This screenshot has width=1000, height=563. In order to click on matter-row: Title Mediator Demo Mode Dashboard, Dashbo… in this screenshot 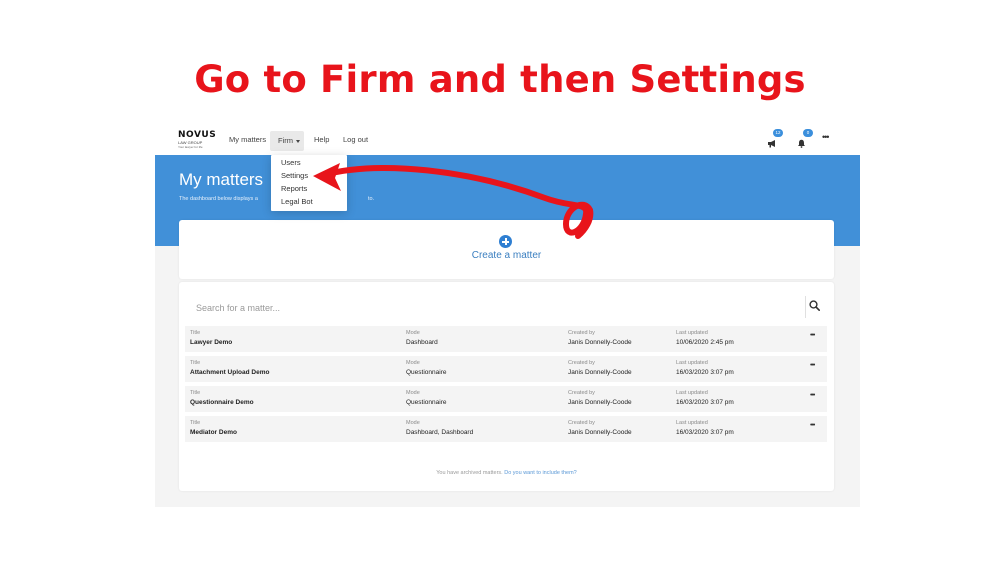, I will do `click(506, 429)`.